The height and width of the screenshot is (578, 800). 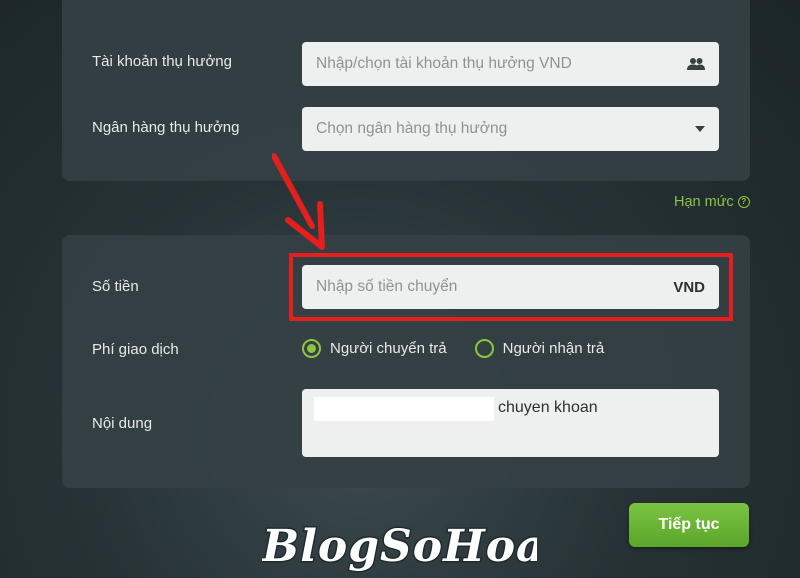 What do you see at coordinates (122, 423) in the screenshot?
I see `content-label: Nội dung` at bounding box center [122, 423].